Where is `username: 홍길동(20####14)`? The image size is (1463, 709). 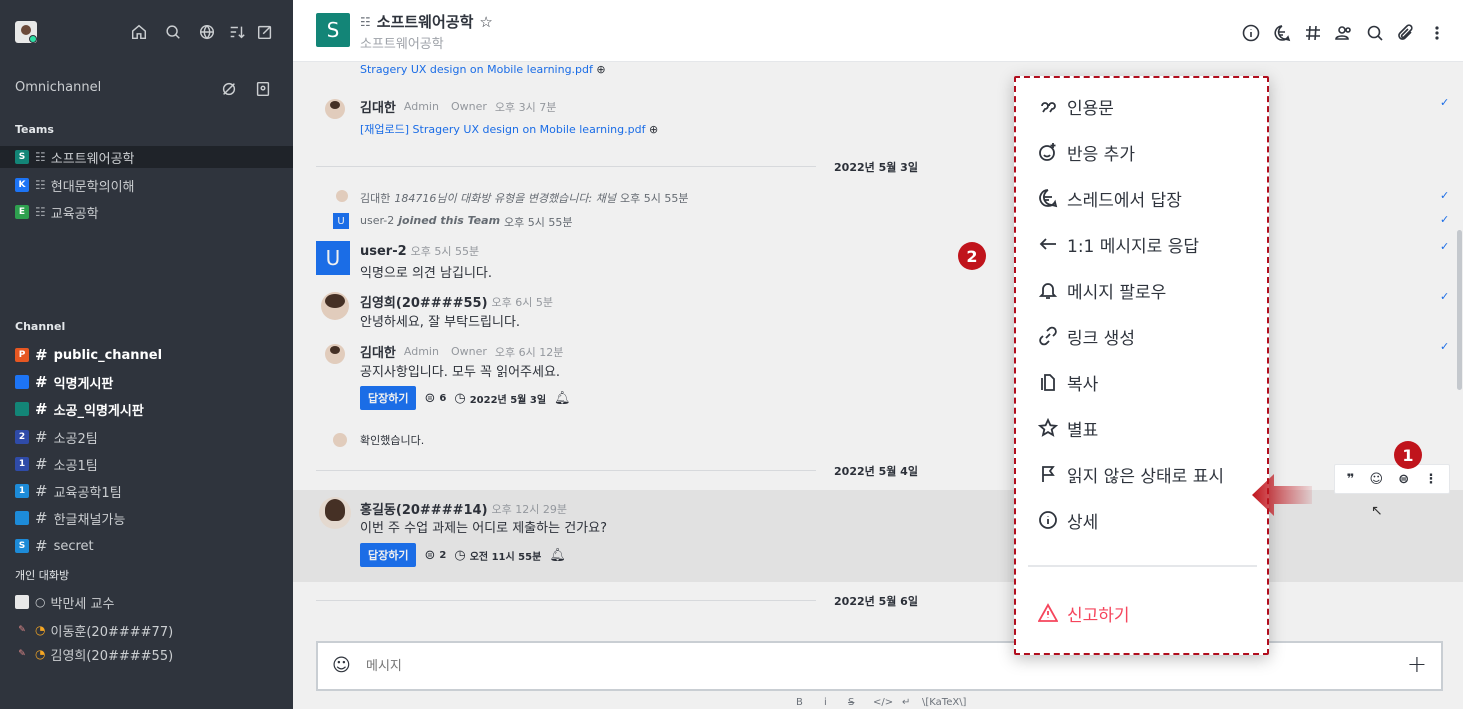
username: 홍길동(20####14) is located at coordinates (424, 508).